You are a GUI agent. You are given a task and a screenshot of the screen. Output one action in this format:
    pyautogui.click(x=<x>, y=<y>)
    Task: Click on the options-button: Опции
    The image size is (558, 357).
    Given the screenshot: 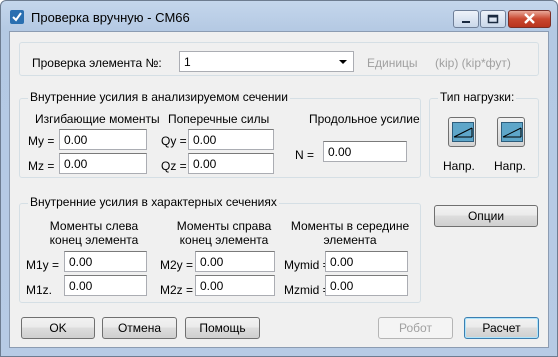 What is the action you would take?
    pyautogui.click(x=486, y=216)
    